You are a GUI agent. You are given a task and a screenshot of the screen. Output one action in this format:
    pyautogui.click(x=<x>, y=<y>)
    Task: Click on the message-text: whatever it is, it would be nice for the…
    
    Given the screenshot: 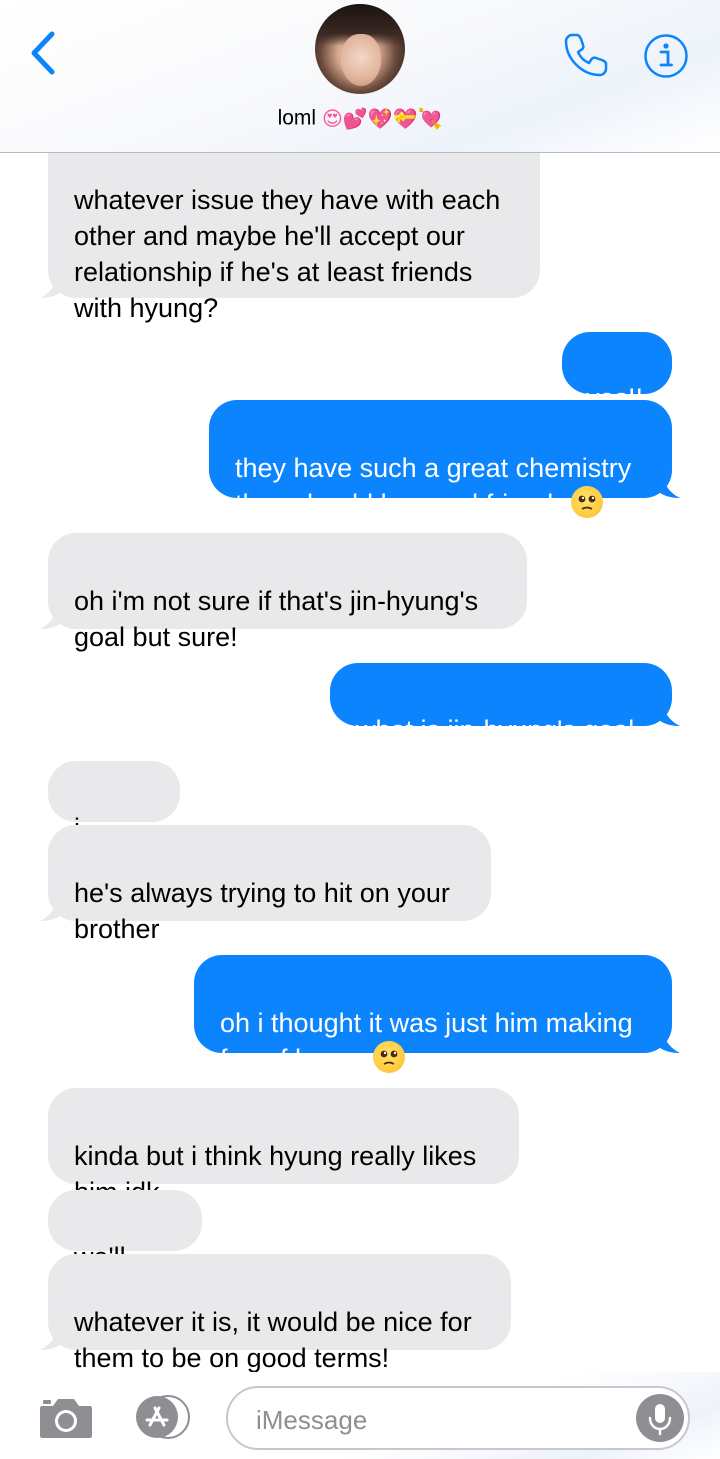 What is the action you would take?
    pyautogui.click(x=273, y=1340)
    